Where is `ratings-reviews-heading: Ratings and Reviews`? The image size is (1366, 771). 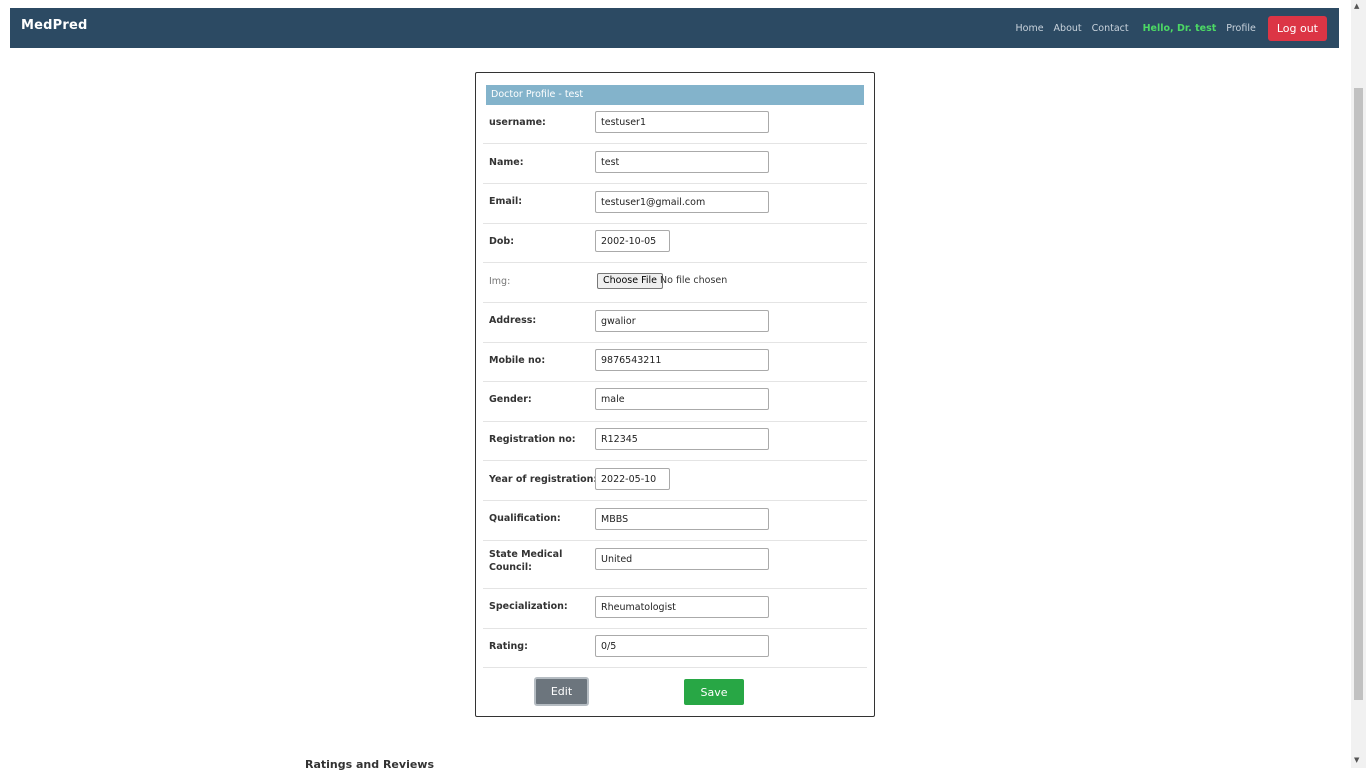
ratings-reviews-heading: Ratings and Reviews is located at coordinates (370, 764).